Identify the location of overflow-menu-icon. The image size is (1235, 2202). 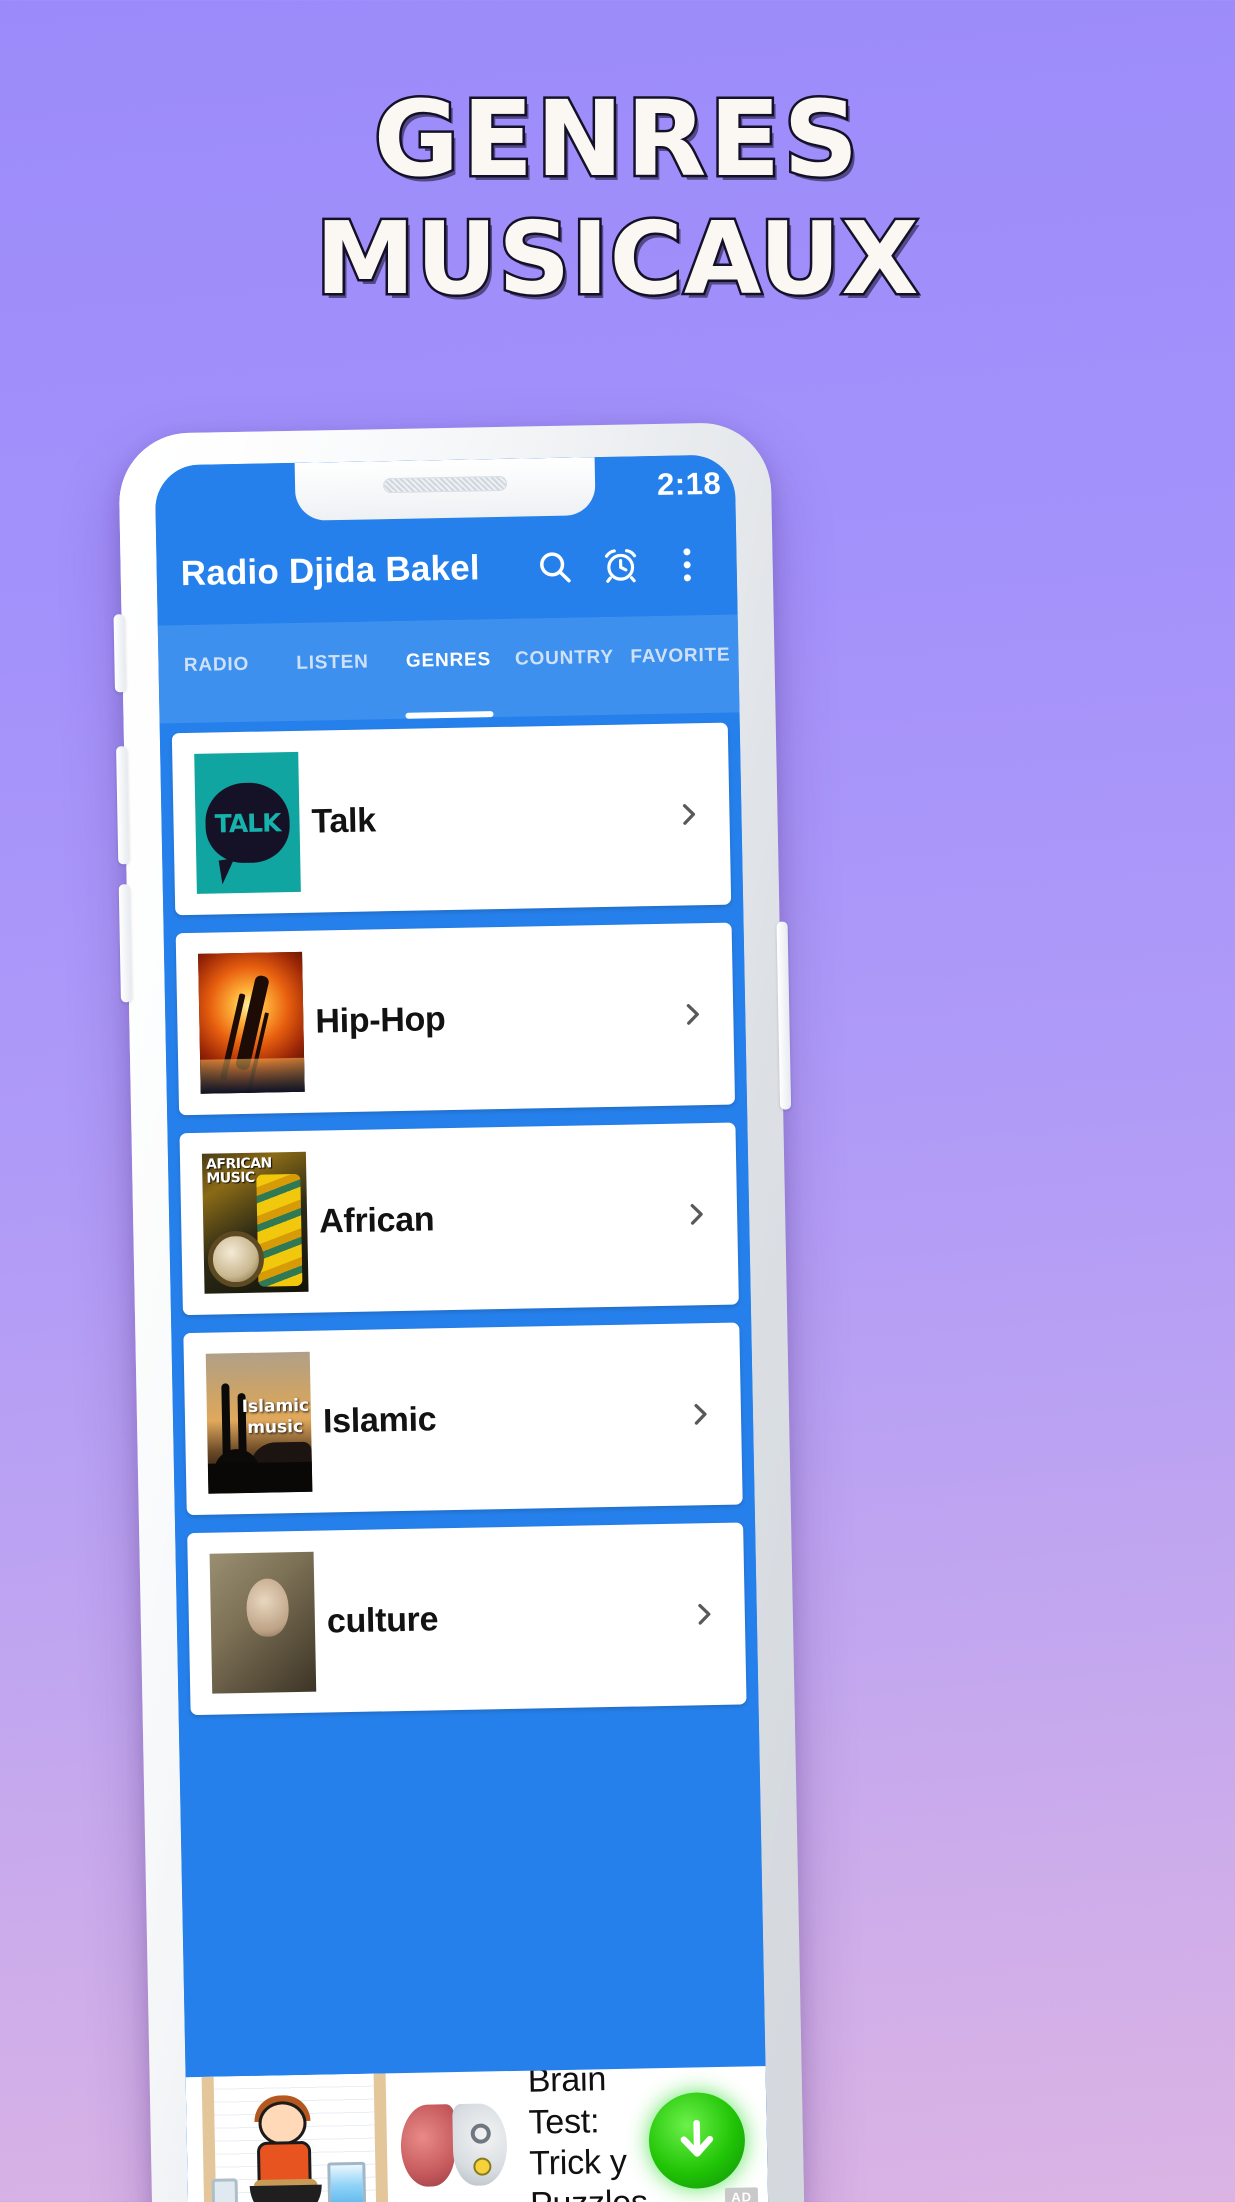
(686, 564).